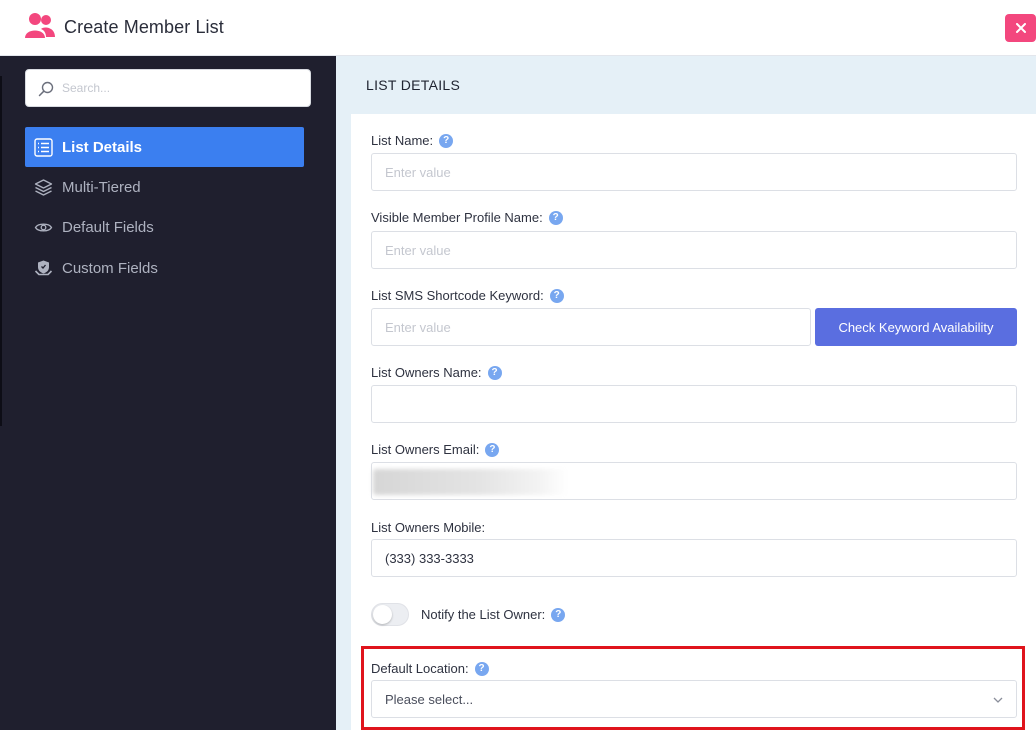 The width and height of the screenshot is (1036, 730). Describe the element at coordinates (470, 482) in the screenshot. I see `redacted-email` at that location.